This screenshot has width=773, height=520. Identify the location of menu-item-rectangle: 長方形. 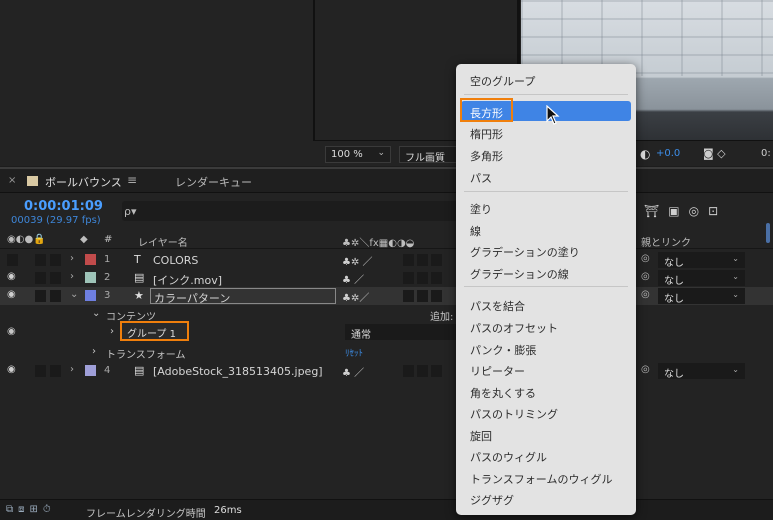
(486, 113).